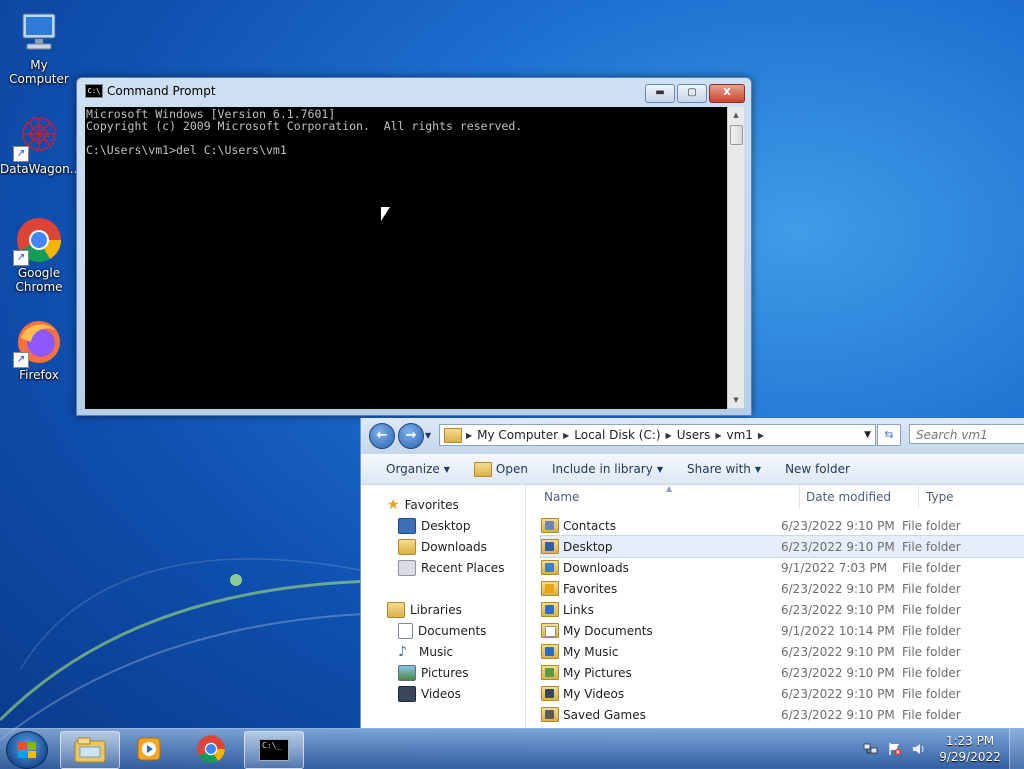  I want to click on desktop-icon, so click(407, 526).